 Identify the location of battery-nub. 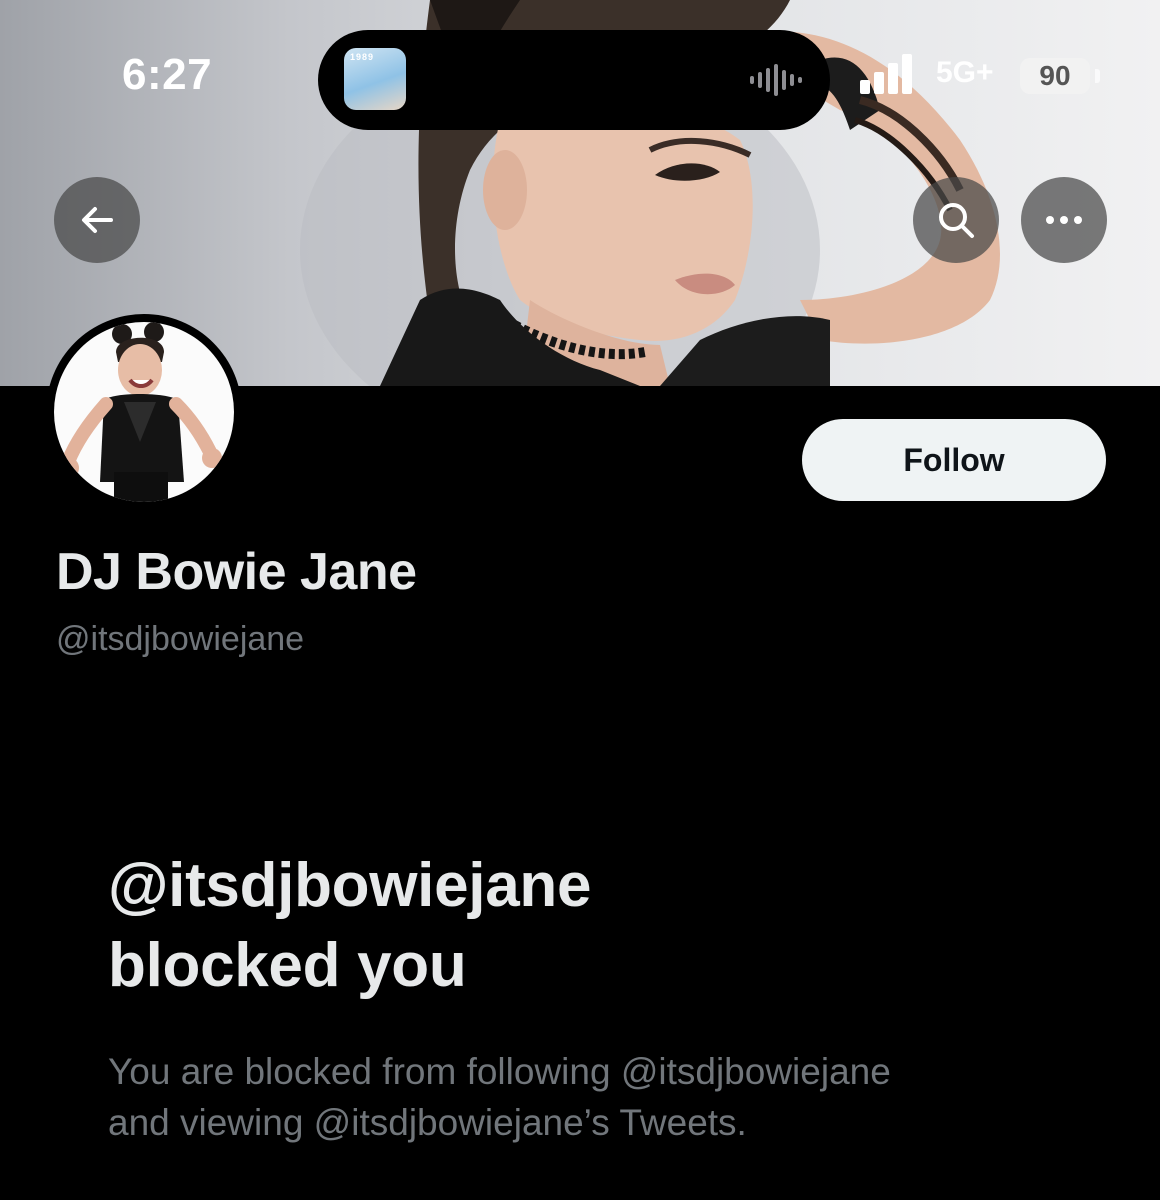
(1097, 76).